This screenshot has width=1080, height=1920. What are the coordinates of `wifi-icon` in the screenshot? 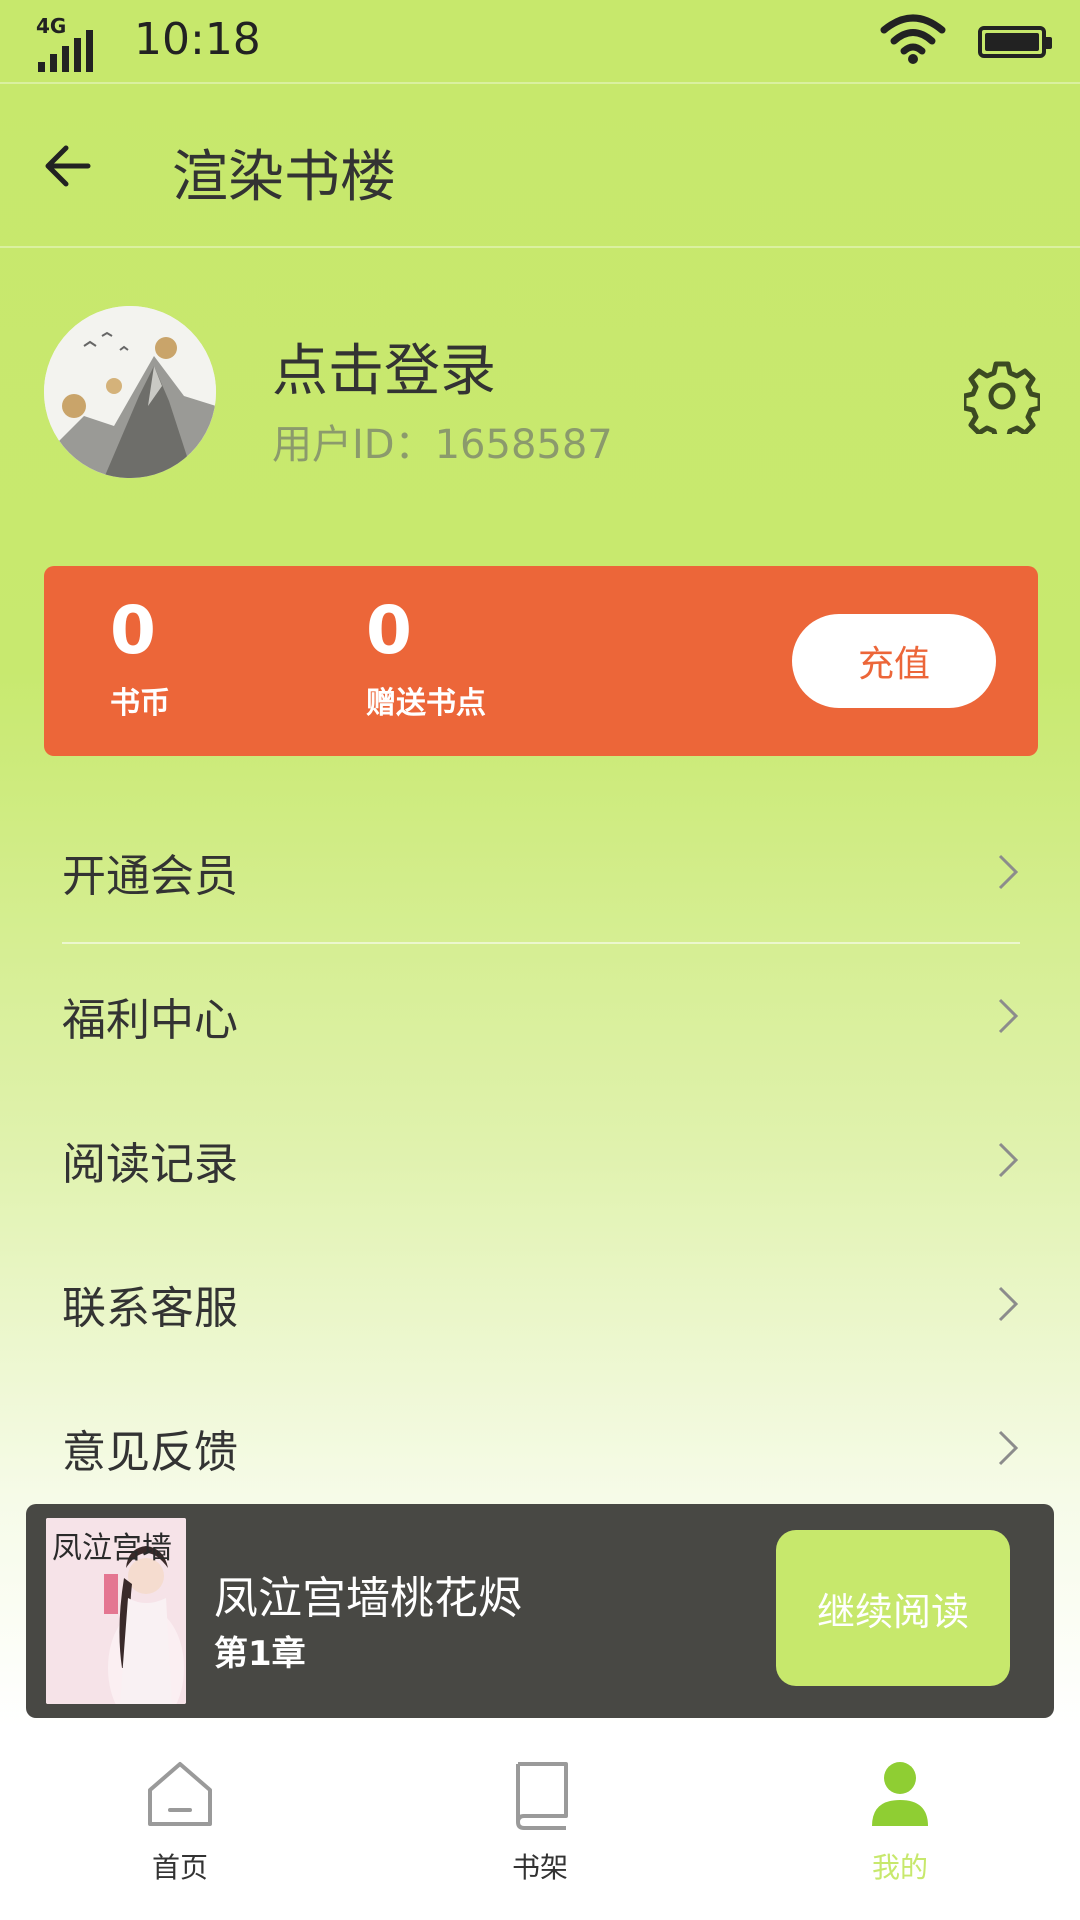 It's located at (913, 39).